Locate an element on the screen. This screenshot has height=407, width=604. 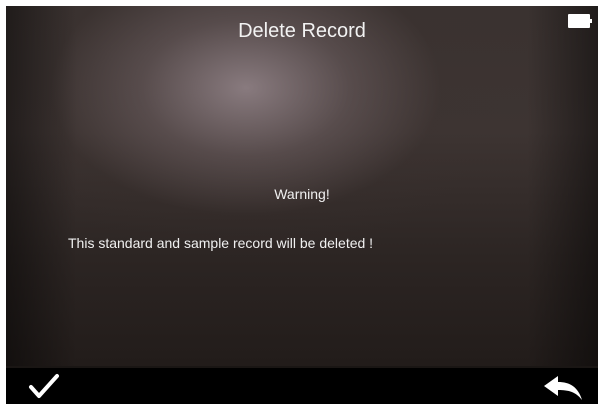
battery-icon is located at coordinates (580, 21).